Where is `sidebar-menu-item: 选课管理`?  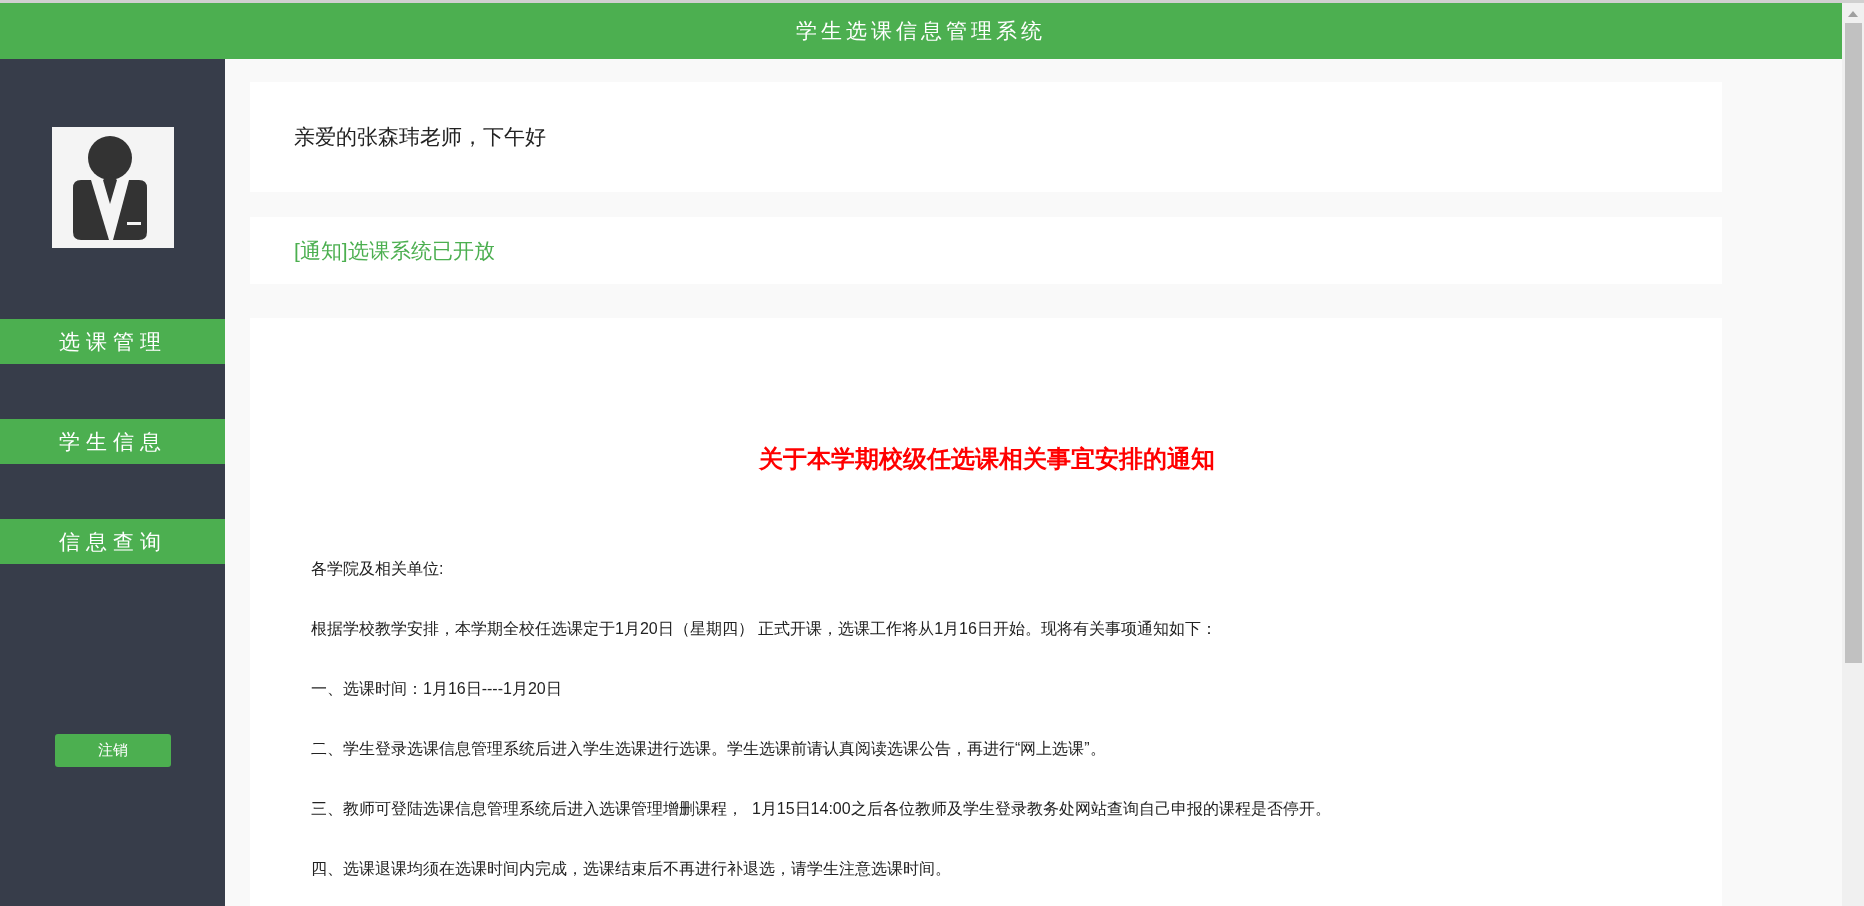 sidebar-menu-item: 选课管理 is located at coordinates (112, 341).